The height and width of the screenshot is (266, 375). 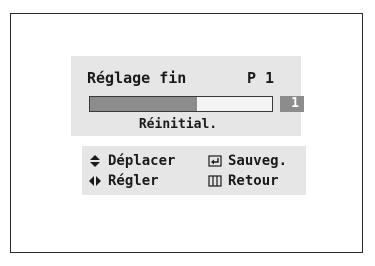 I want to click on reset-button: Réinitial., so click(x=186, y=125).